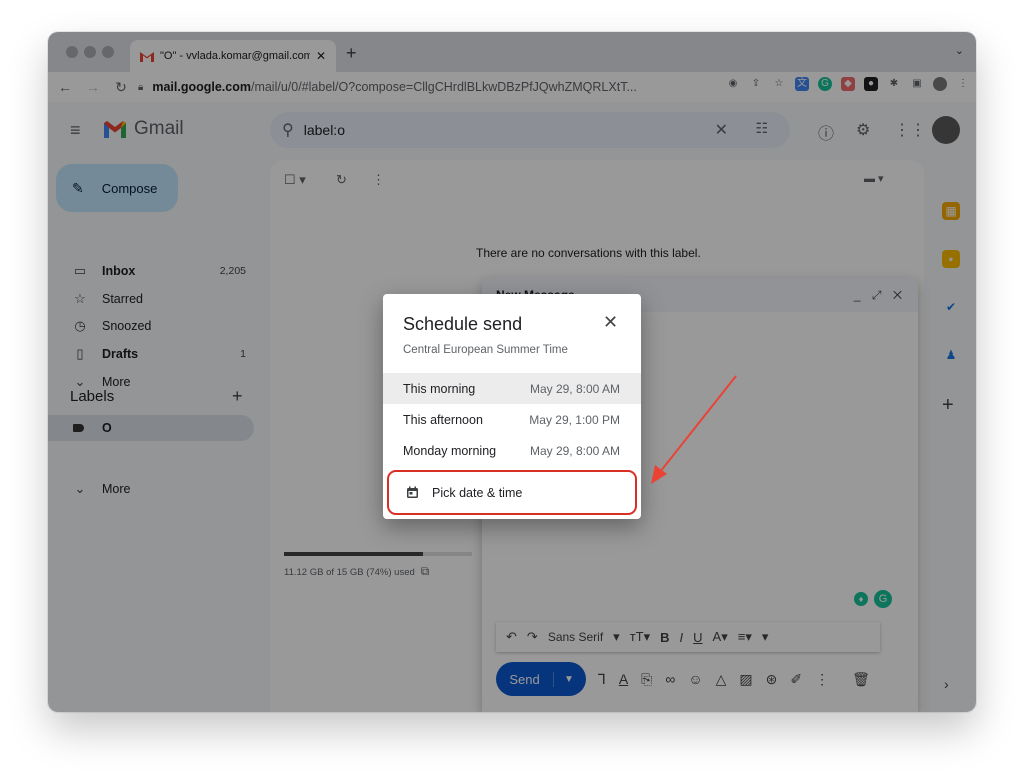 Image resolution: width=1024 pixels, height=776 pixels. I want to click on calendar-icon, so click(412, 492).